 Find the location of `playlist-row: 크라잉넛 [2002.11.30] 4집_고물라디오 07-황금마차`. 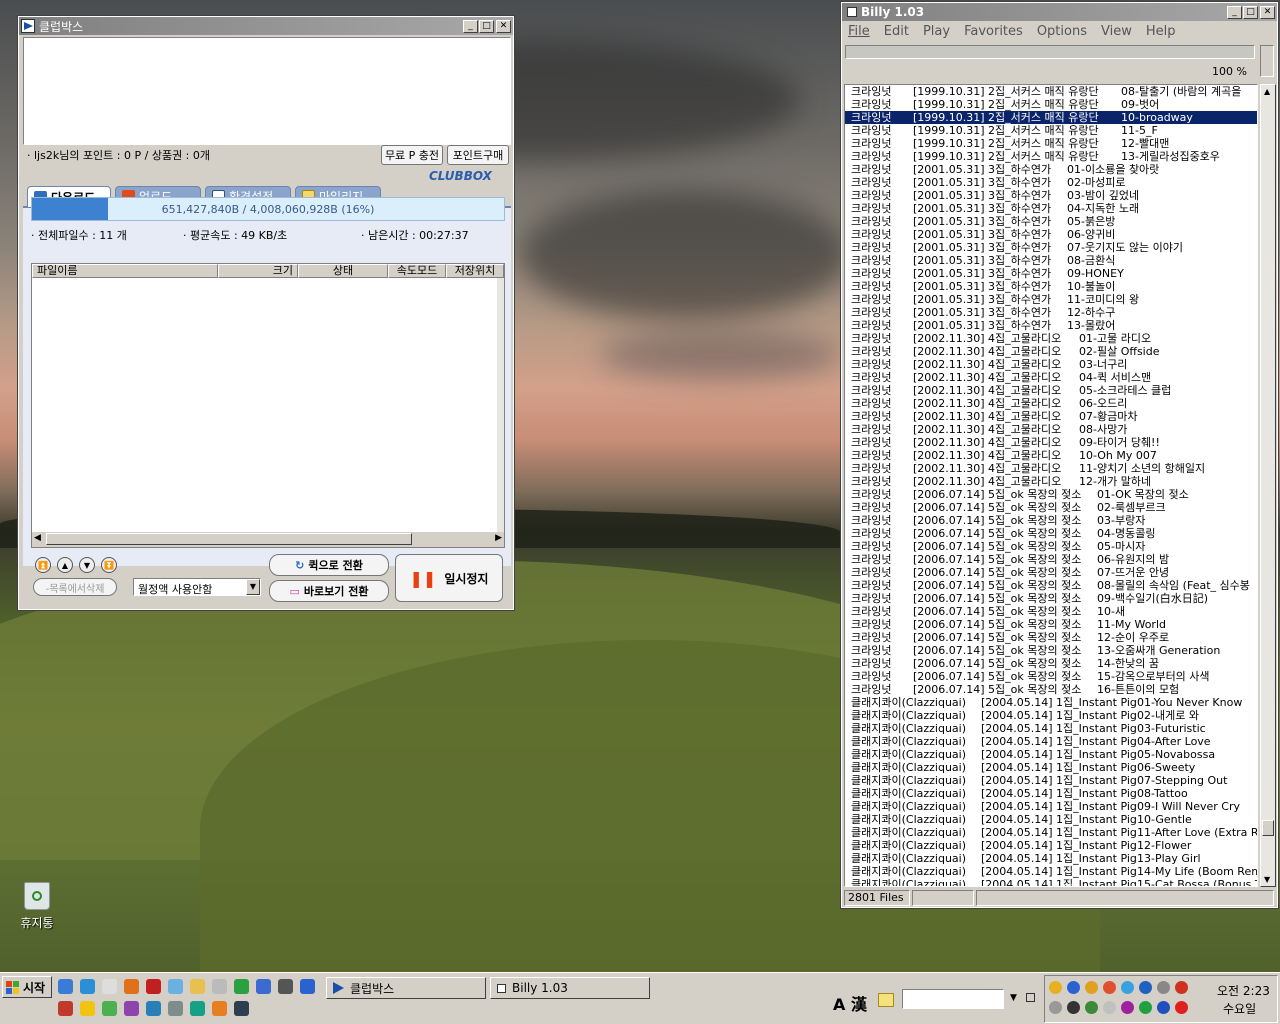

playlist-row: 크라잉넛 [2002.11.30] 4집_고물라디오 07-황금마차 is located at coordinates (1051, 416).